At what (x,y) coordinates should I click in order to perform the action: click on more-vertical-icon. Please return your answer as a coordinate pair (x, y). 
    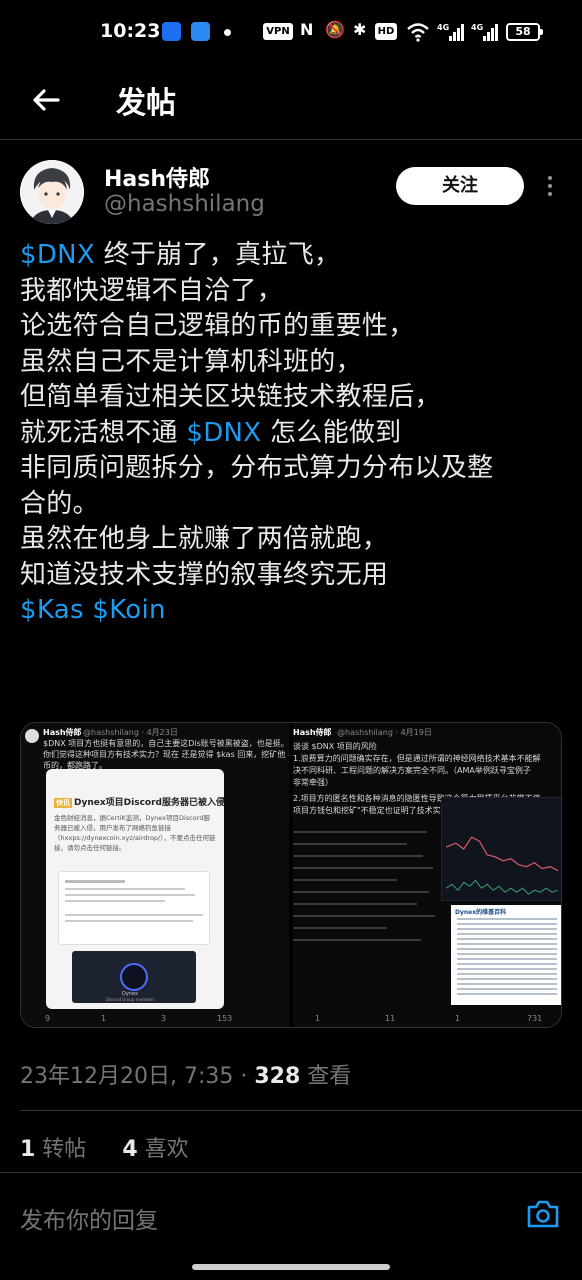
    Looking at the image, I should click on (550, 187).